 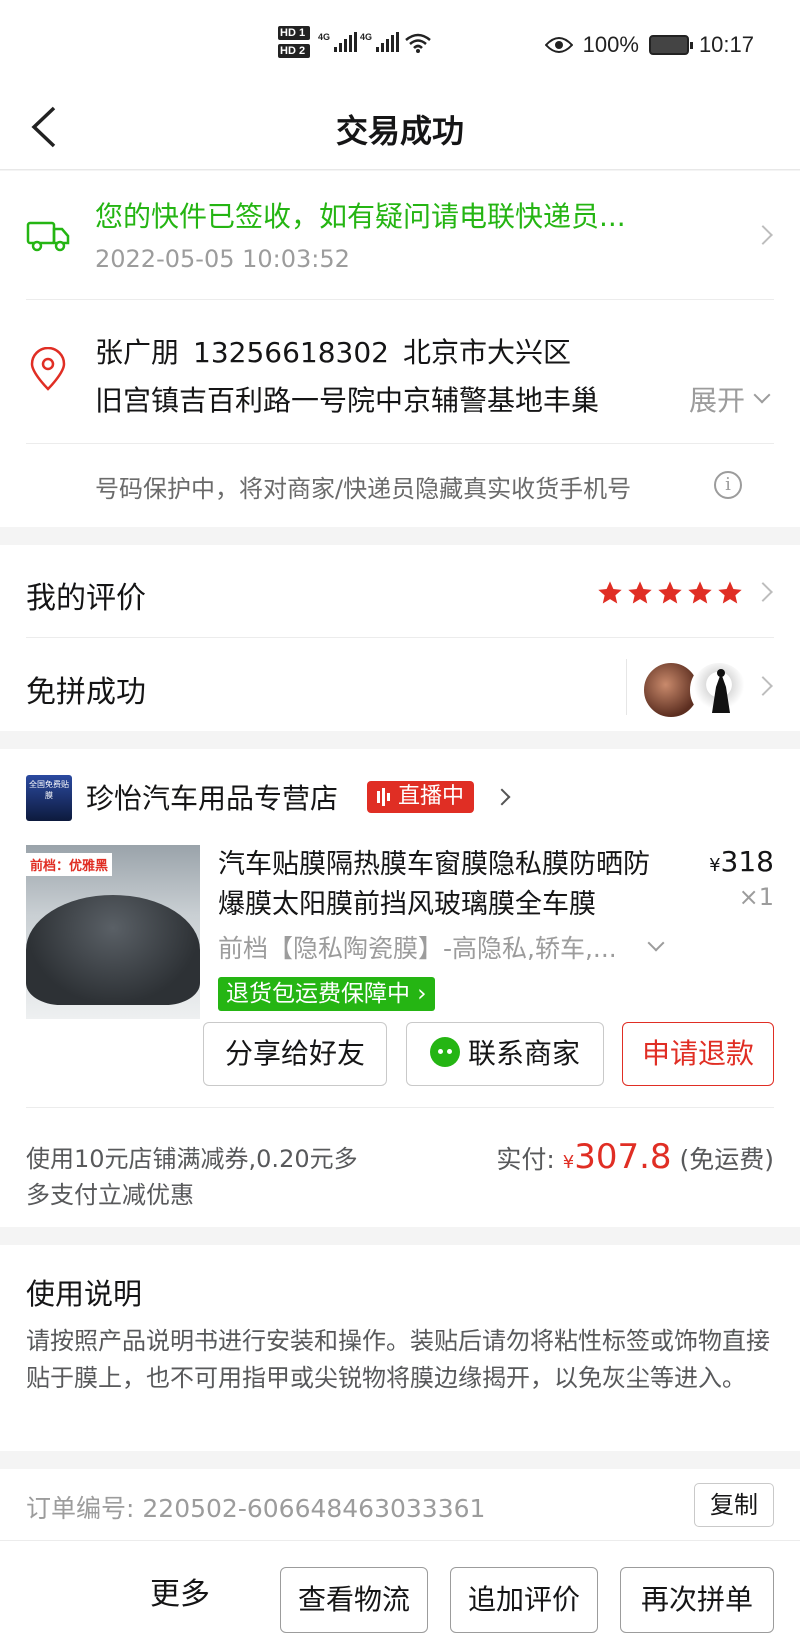 What do you see at coordinates (431, 796) in the screenshot?
I see `live-label: 直播中` at bounding box center [431, 796].